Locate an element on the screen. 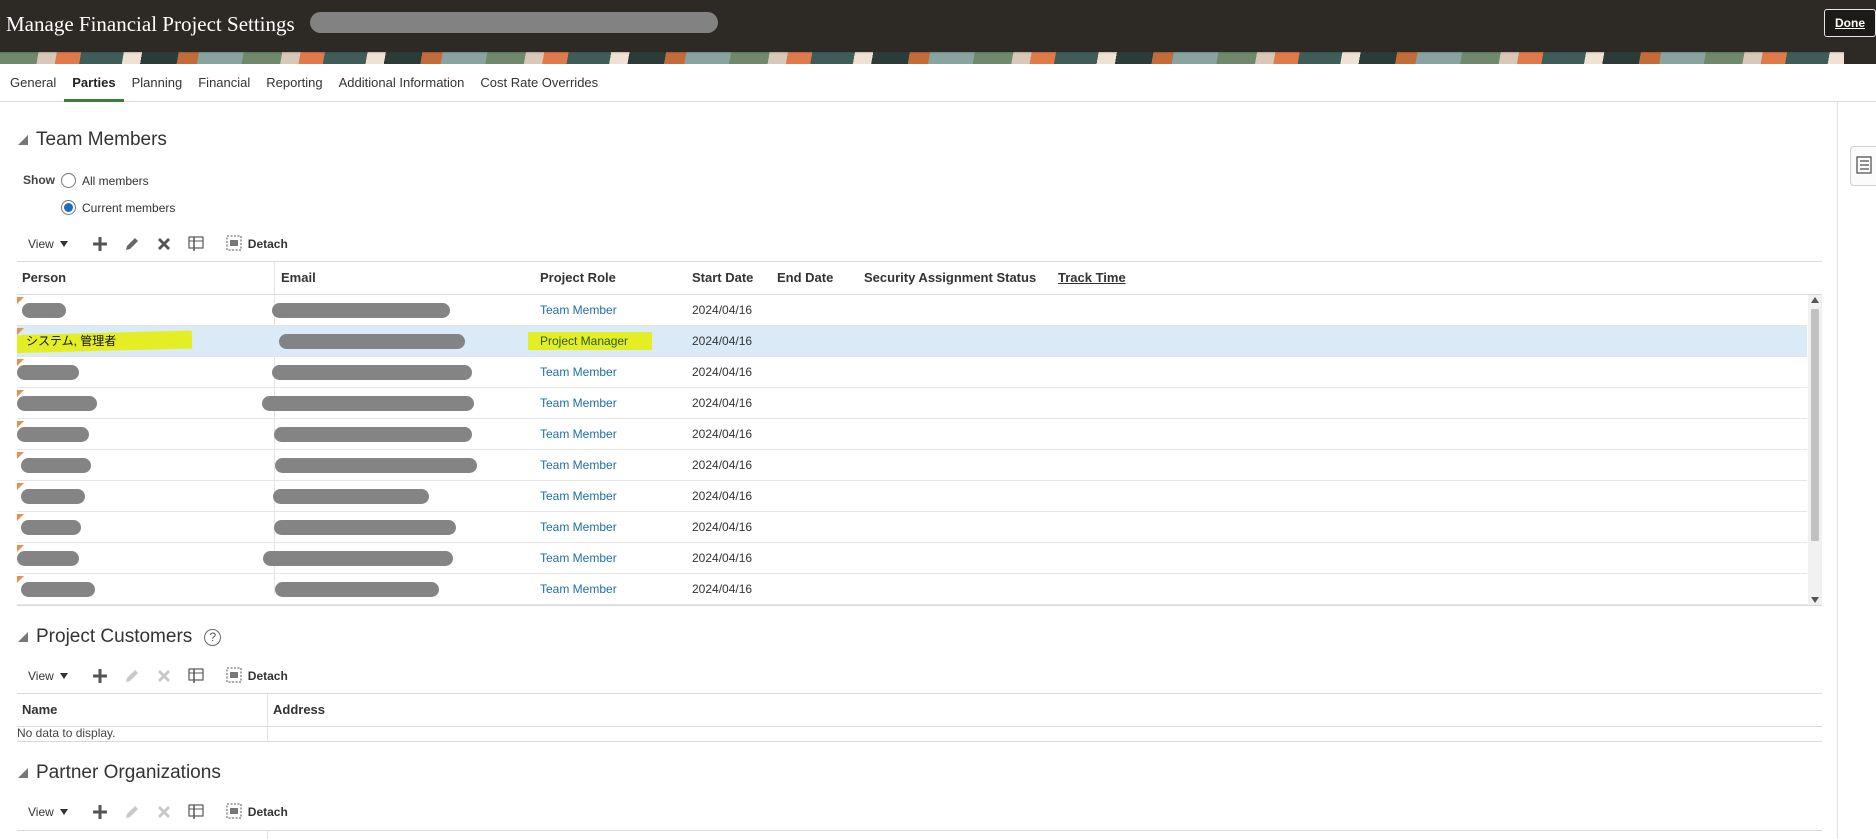 This screenshot has height=839, width=1876. help-icon: ? is located at coordinates (213, 637).